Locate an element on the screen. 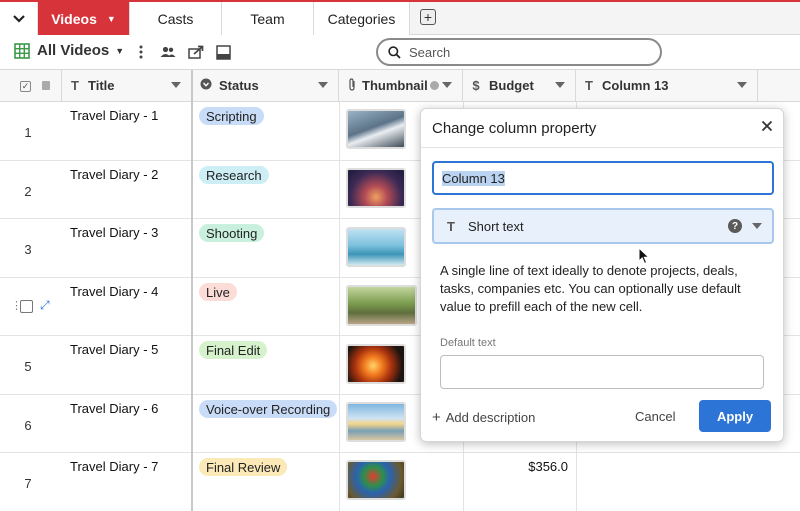 This screenshot has height=511, width=800. row-number: 3 is located at coordinates (28, 249).